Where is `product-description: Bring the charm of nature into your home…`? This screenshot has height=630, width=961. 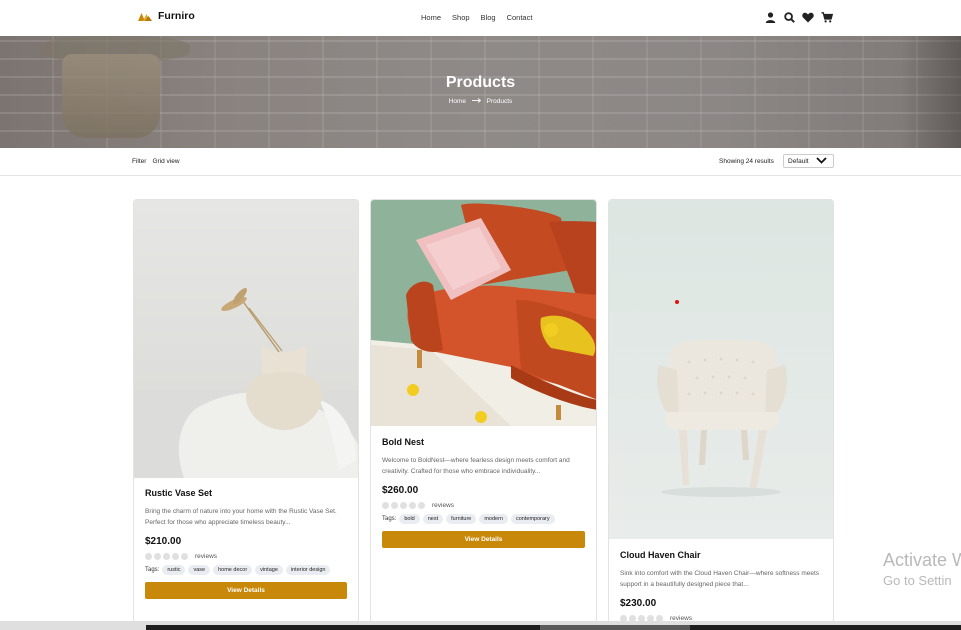
product-description: Bring the charm of nature into your home… is located at coordinates (241, 517).